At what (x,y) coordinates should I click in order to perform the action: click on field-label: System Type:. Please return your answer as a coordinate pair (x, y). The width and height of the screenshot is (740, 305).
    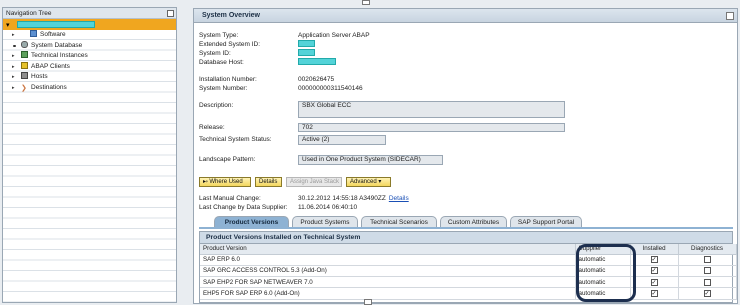
    Looking at the image, I should click on (219, 35).